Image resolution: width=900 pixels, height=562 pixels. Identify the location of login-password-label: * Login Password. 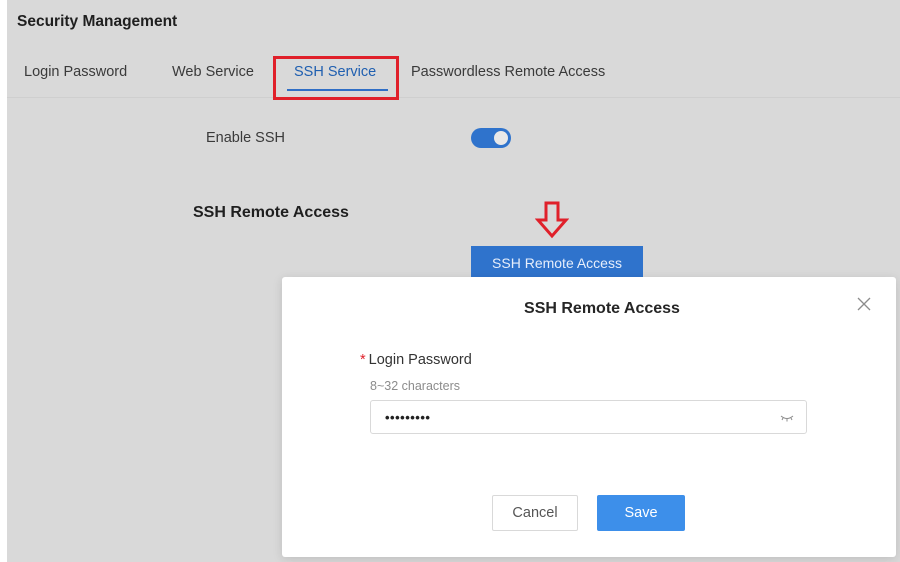
(416, 360).